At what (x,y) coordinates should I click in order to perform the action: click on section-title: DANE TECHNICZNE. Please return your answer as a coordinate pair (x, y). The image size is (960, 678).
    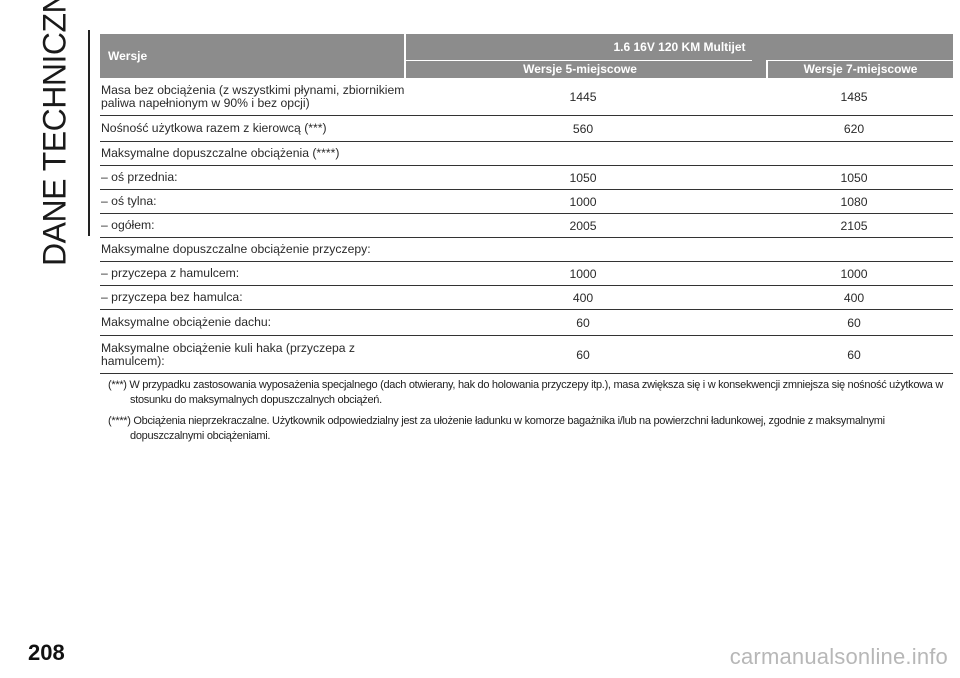
    Looking at the image, I should click on (55, 133).